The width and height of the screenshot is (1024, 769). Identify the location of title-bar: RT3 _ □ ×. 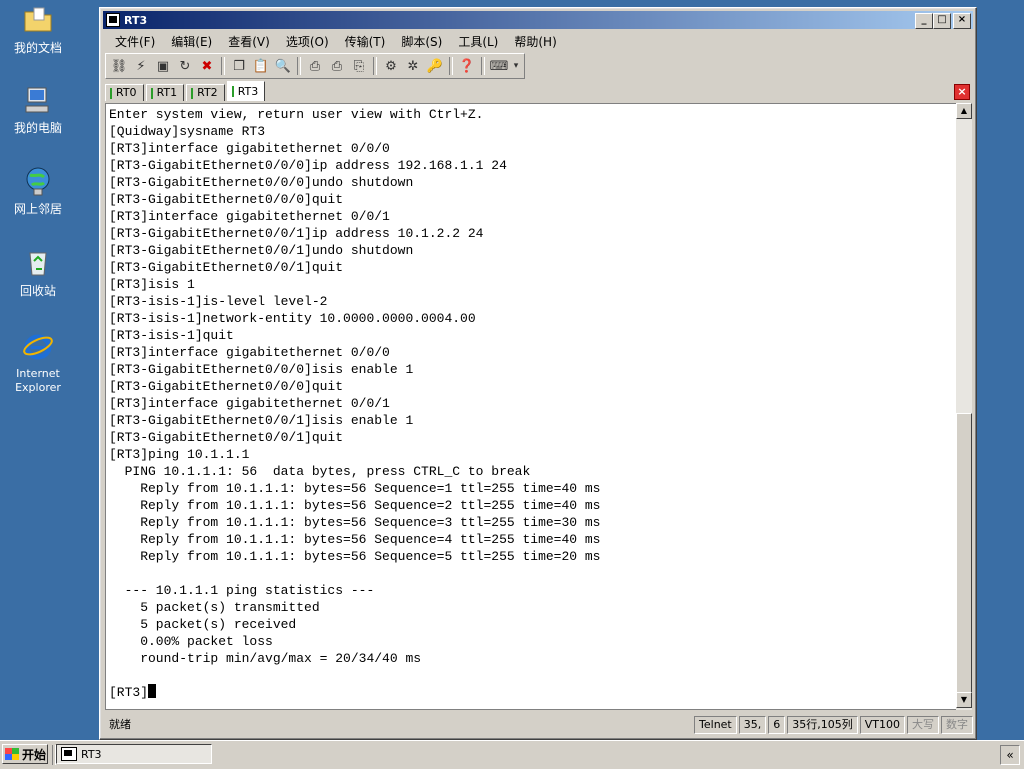
(538, 20).